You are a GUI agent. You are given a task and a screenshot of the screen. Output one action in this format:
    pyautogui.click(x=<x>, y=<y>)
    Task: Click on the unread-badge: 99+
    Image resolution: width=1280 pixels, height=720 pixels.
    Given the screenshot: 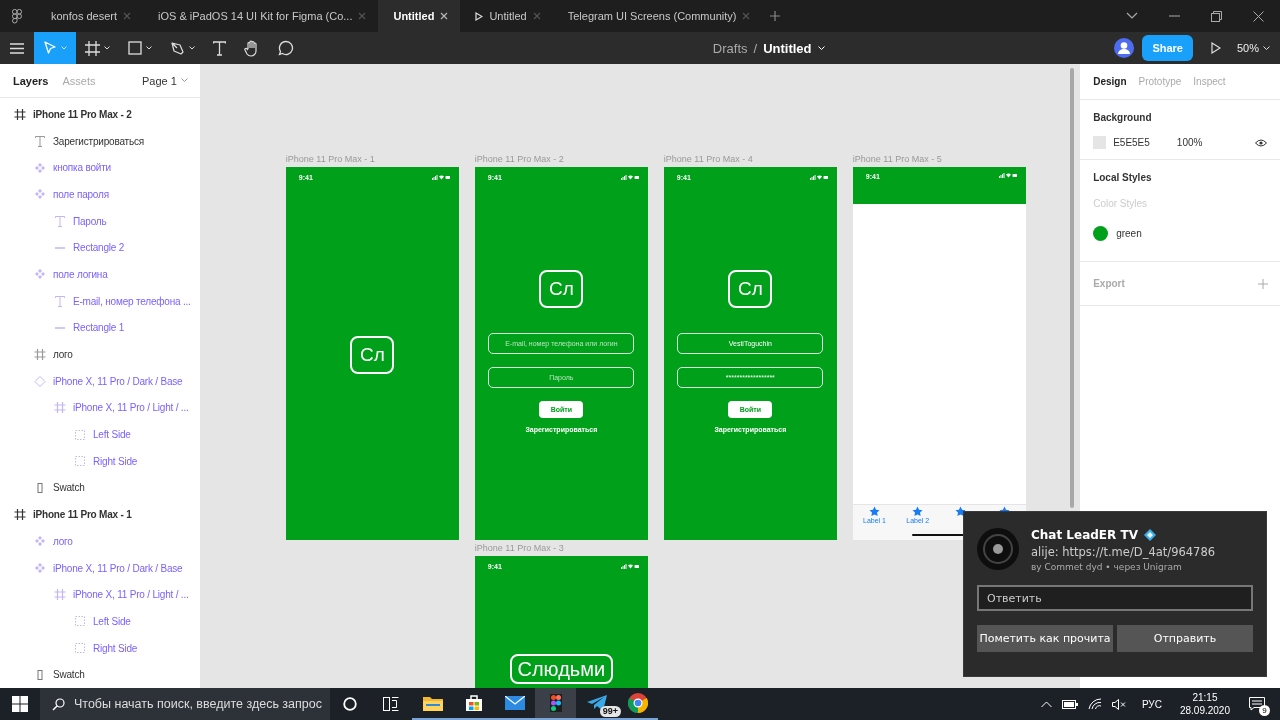 What is the action you would take?
    pyautogui.click(x=610, y=711)
    